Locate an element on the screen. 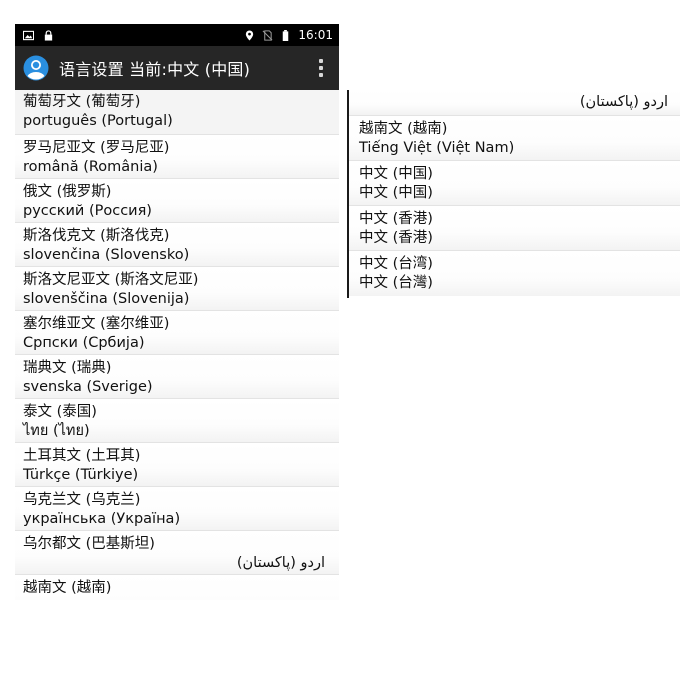 The width and height of the screenshot is (680, 680). language-name: 罗马尼亚文 (罗马尼亚) is located at coordinates (96, 148).